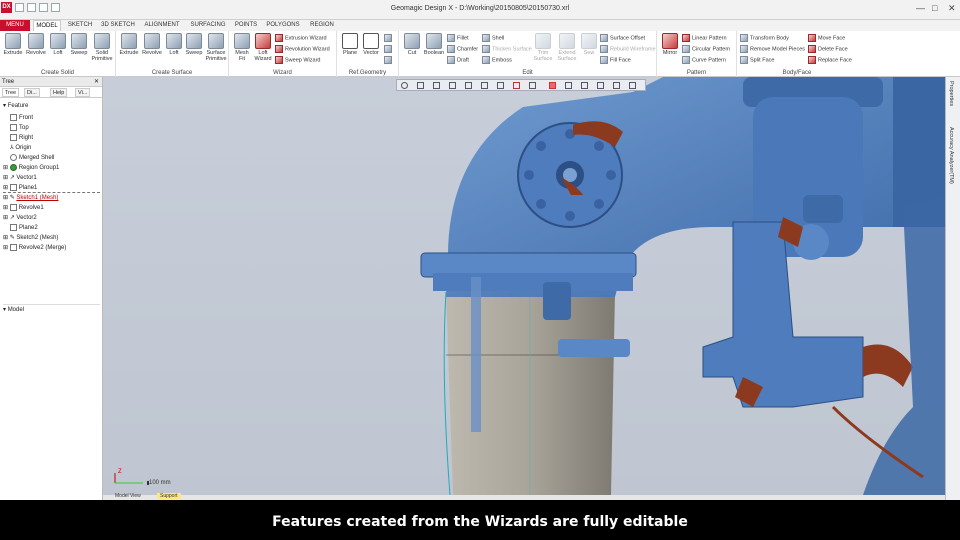 This screenshot has height=540, width=960. What do you see at coordinates (21, 118) in the screenshot?
I see `tree-item: Front` at bounding box center [21, 118].